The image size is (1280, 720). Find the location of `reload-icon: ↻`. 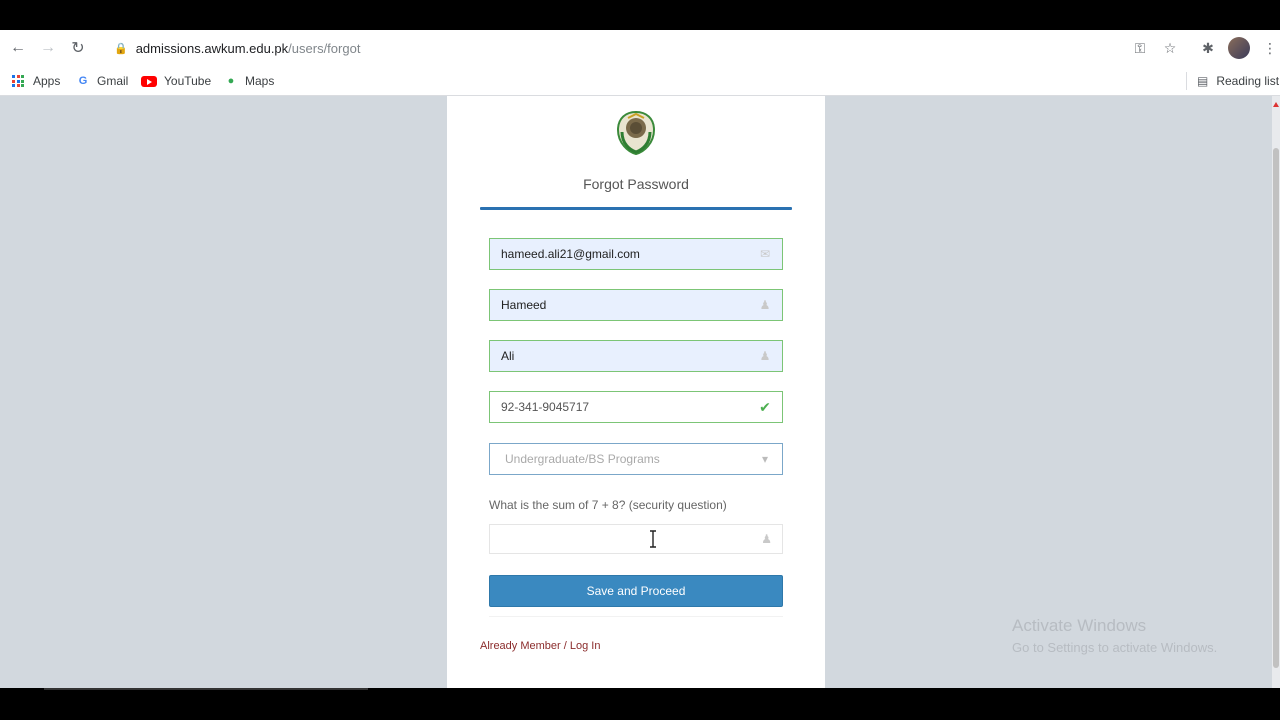

reload-icon: ↻ is located at coordinates (78, 48).